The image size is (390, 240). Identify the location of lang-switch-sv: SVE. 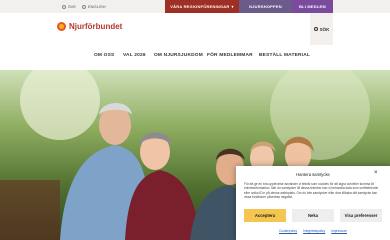
(69, 6).